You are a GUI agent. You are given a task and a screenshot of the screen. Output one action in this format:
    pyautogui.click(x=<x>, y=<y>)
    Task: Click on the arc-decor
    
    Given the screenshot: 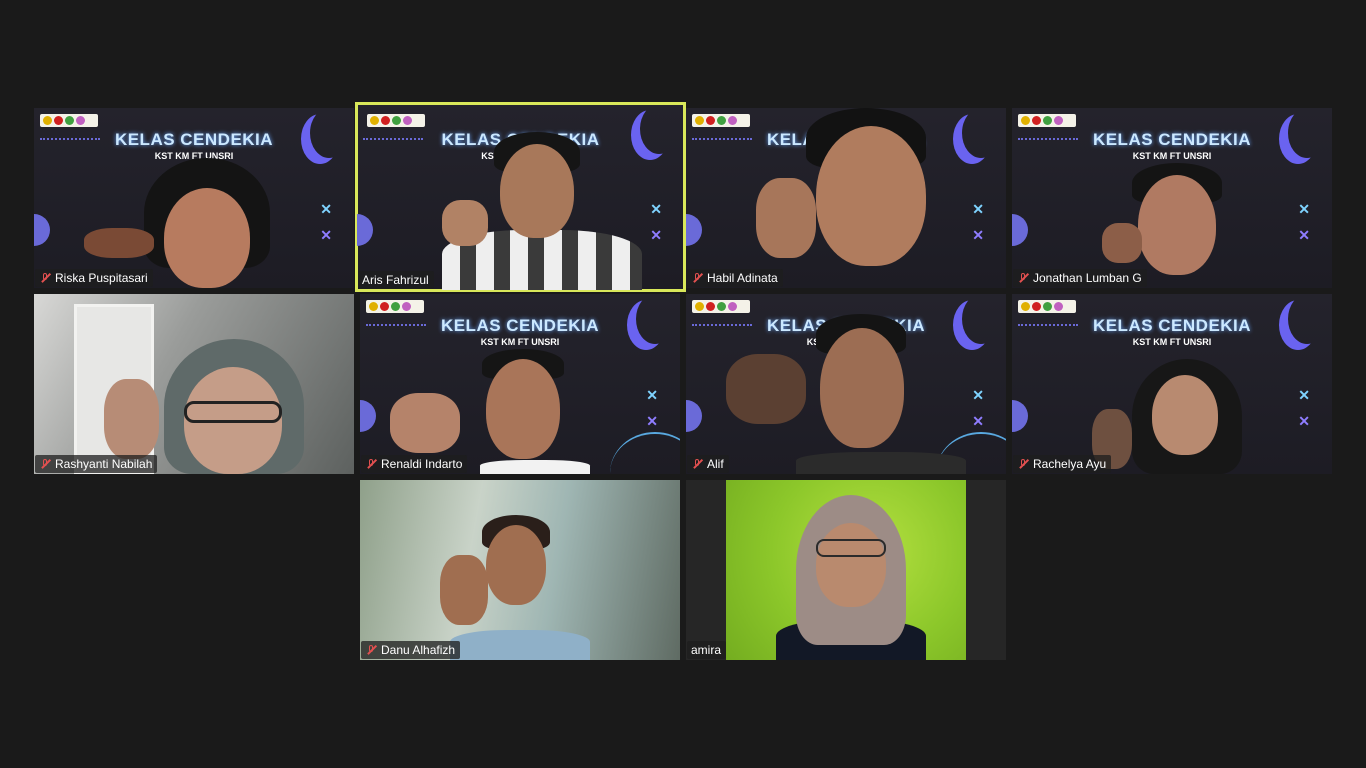 What is the action you would take?
    pyautogui.click(x=645, y=453)
    